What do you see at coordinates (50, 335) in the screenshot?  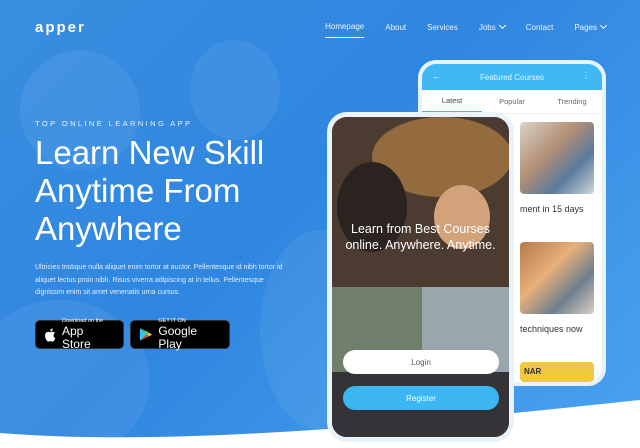 I see `apple-icon` at bounding box center [50, 335].